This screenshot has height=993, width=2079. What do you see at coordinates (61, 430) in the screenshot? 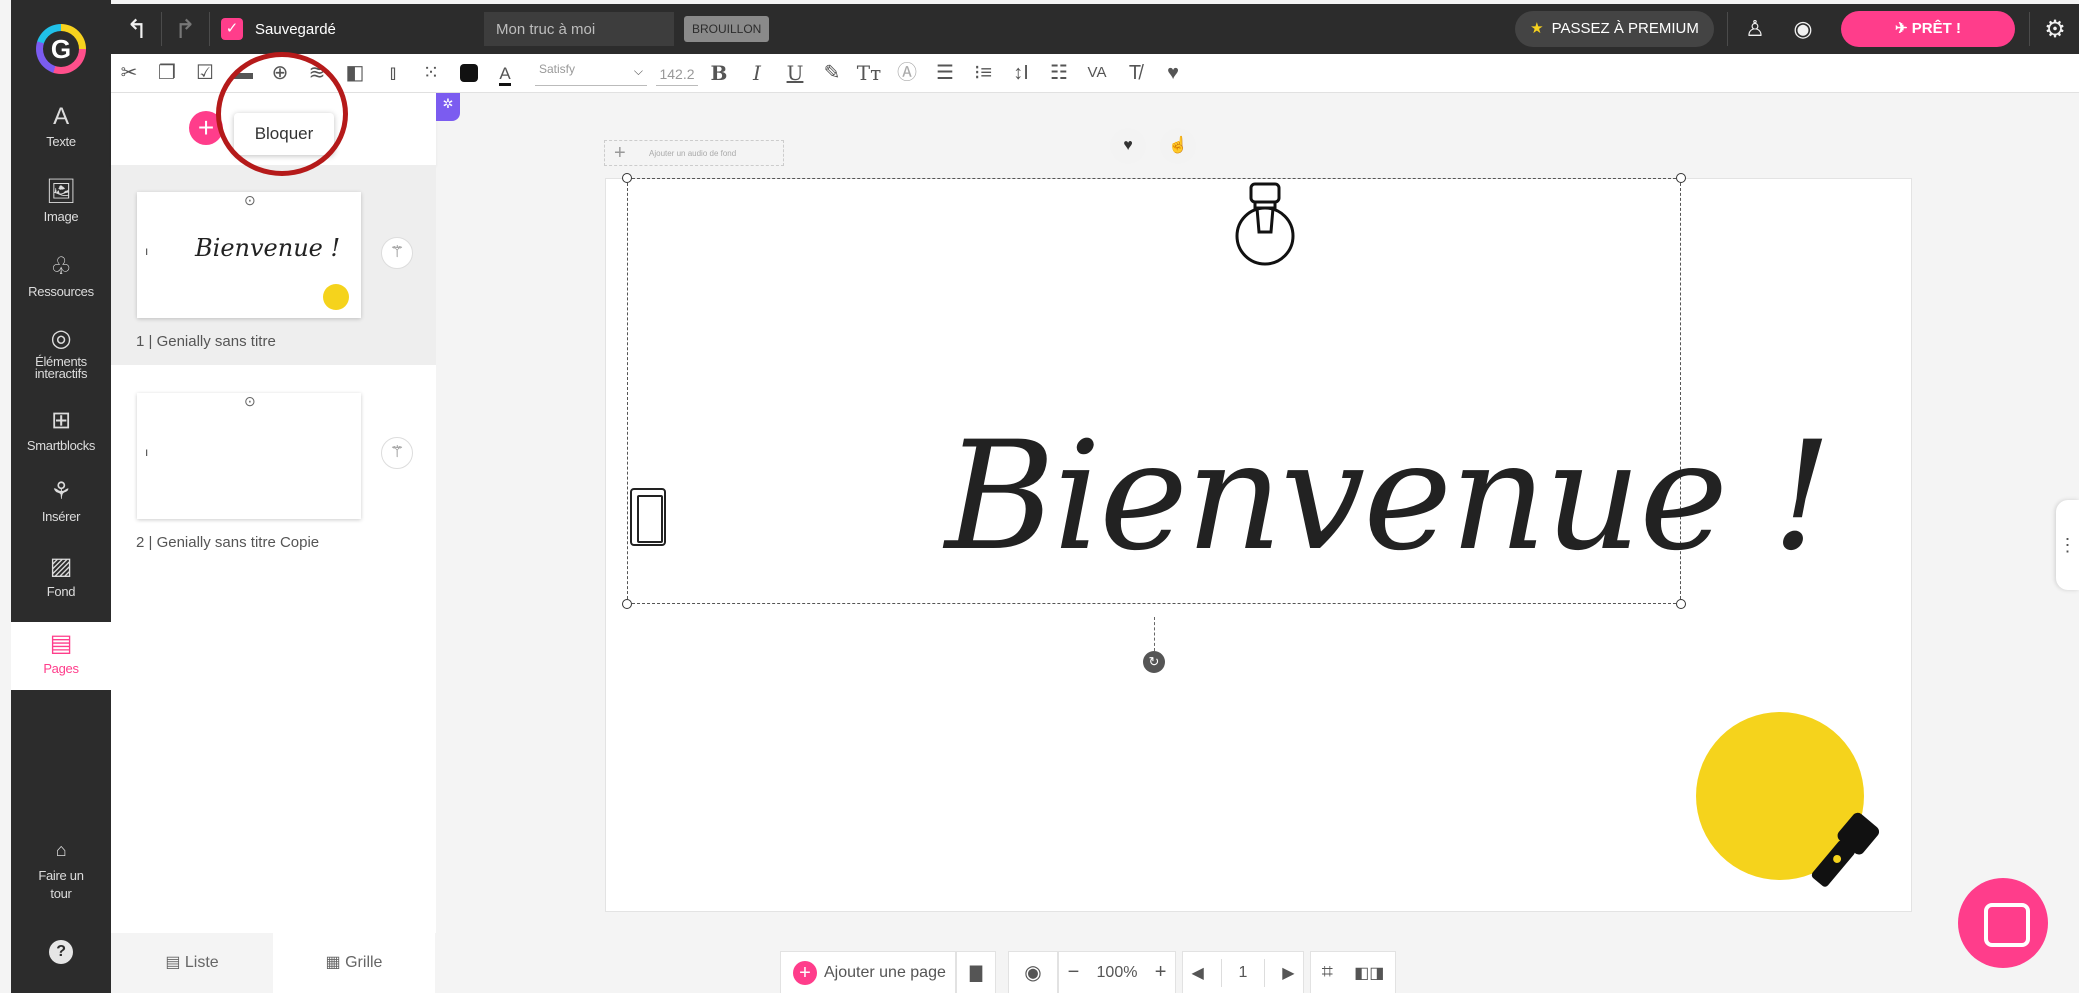
I see `rail-item-smartblocks: ⊞ Smartblocks` at bounding box center [61, 430].